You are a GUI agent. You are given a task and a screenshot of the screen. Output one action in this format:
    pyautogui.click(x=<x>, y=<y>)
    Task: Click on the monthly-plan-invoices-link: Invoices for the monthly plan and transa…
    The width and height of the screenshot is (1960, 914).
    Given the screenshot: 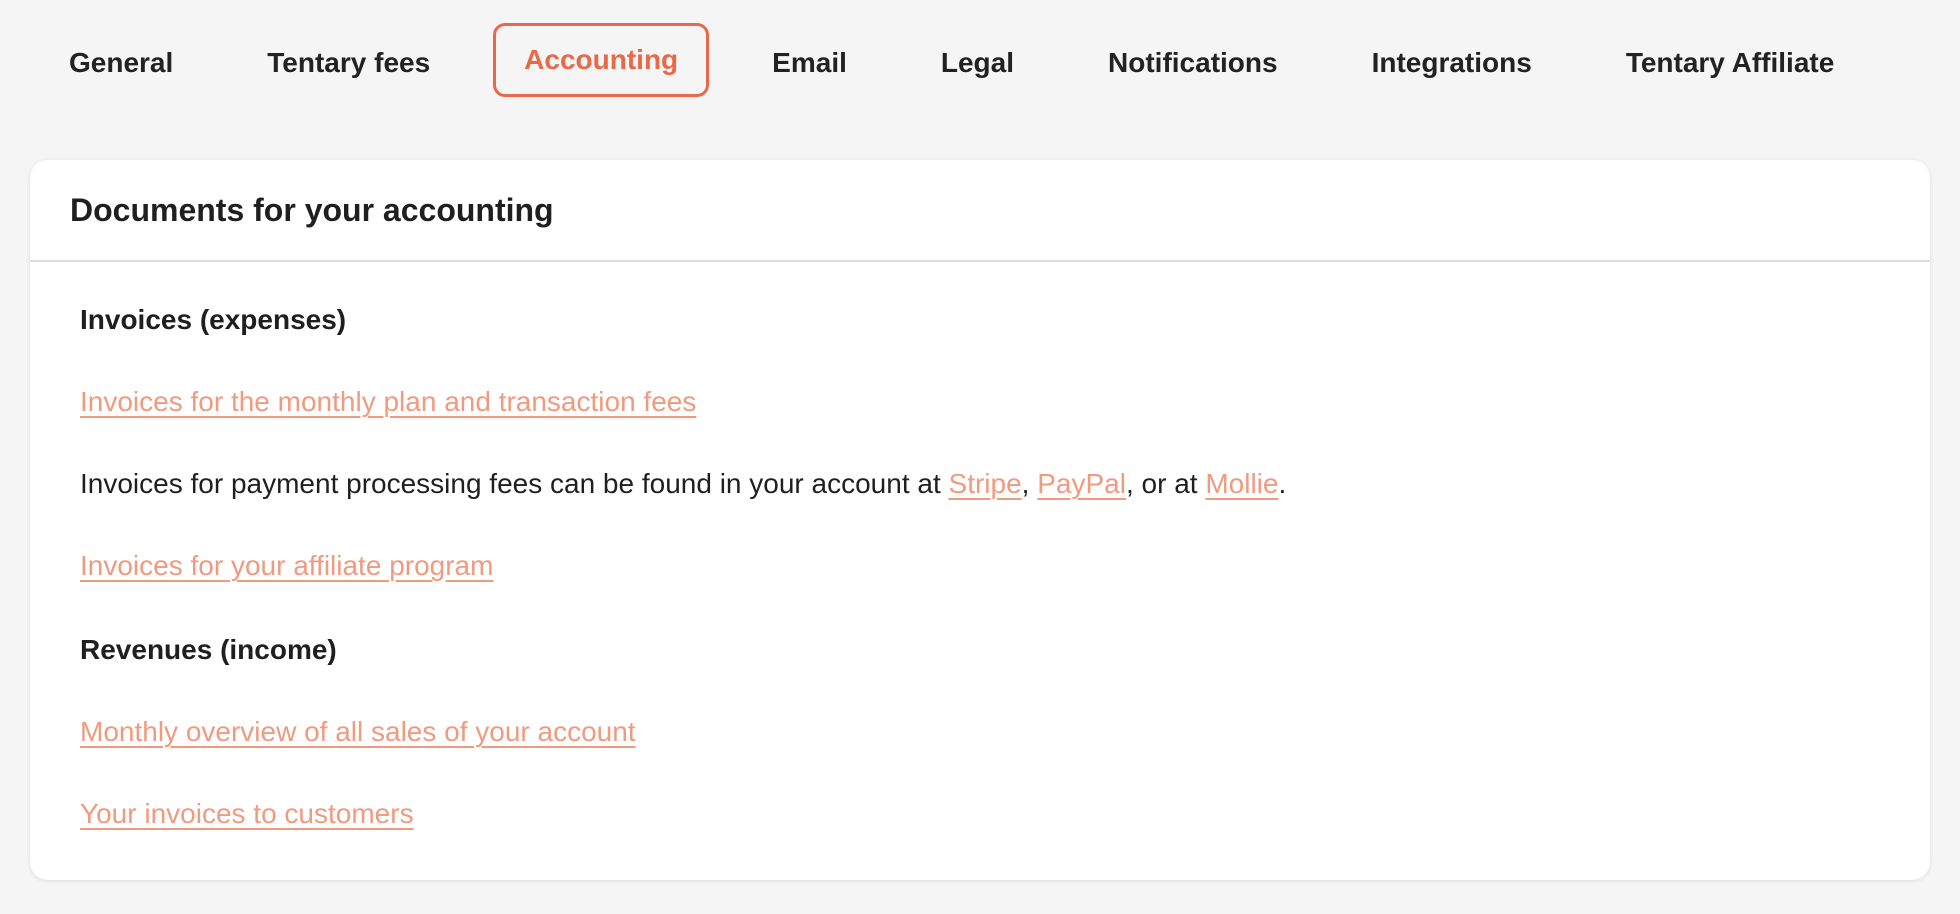 What is the action you would take?
    pyautogui.click(x=388, y=401)
    